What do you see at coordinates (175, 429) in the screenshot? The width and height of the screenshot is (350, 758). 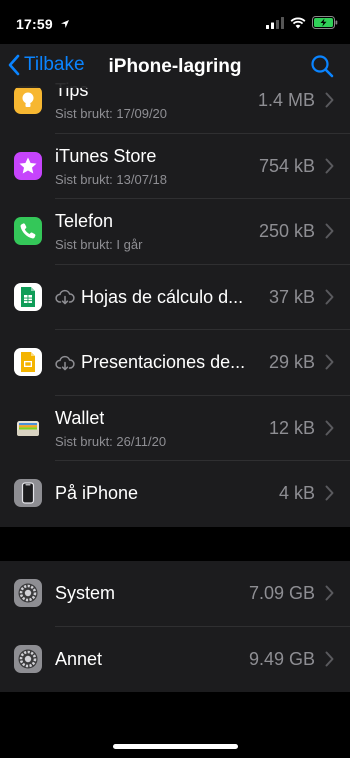 I see `app-row-wallet: Wallet Sist brukt: 26/11/20 12 kB` at bounding box center [175, 429].